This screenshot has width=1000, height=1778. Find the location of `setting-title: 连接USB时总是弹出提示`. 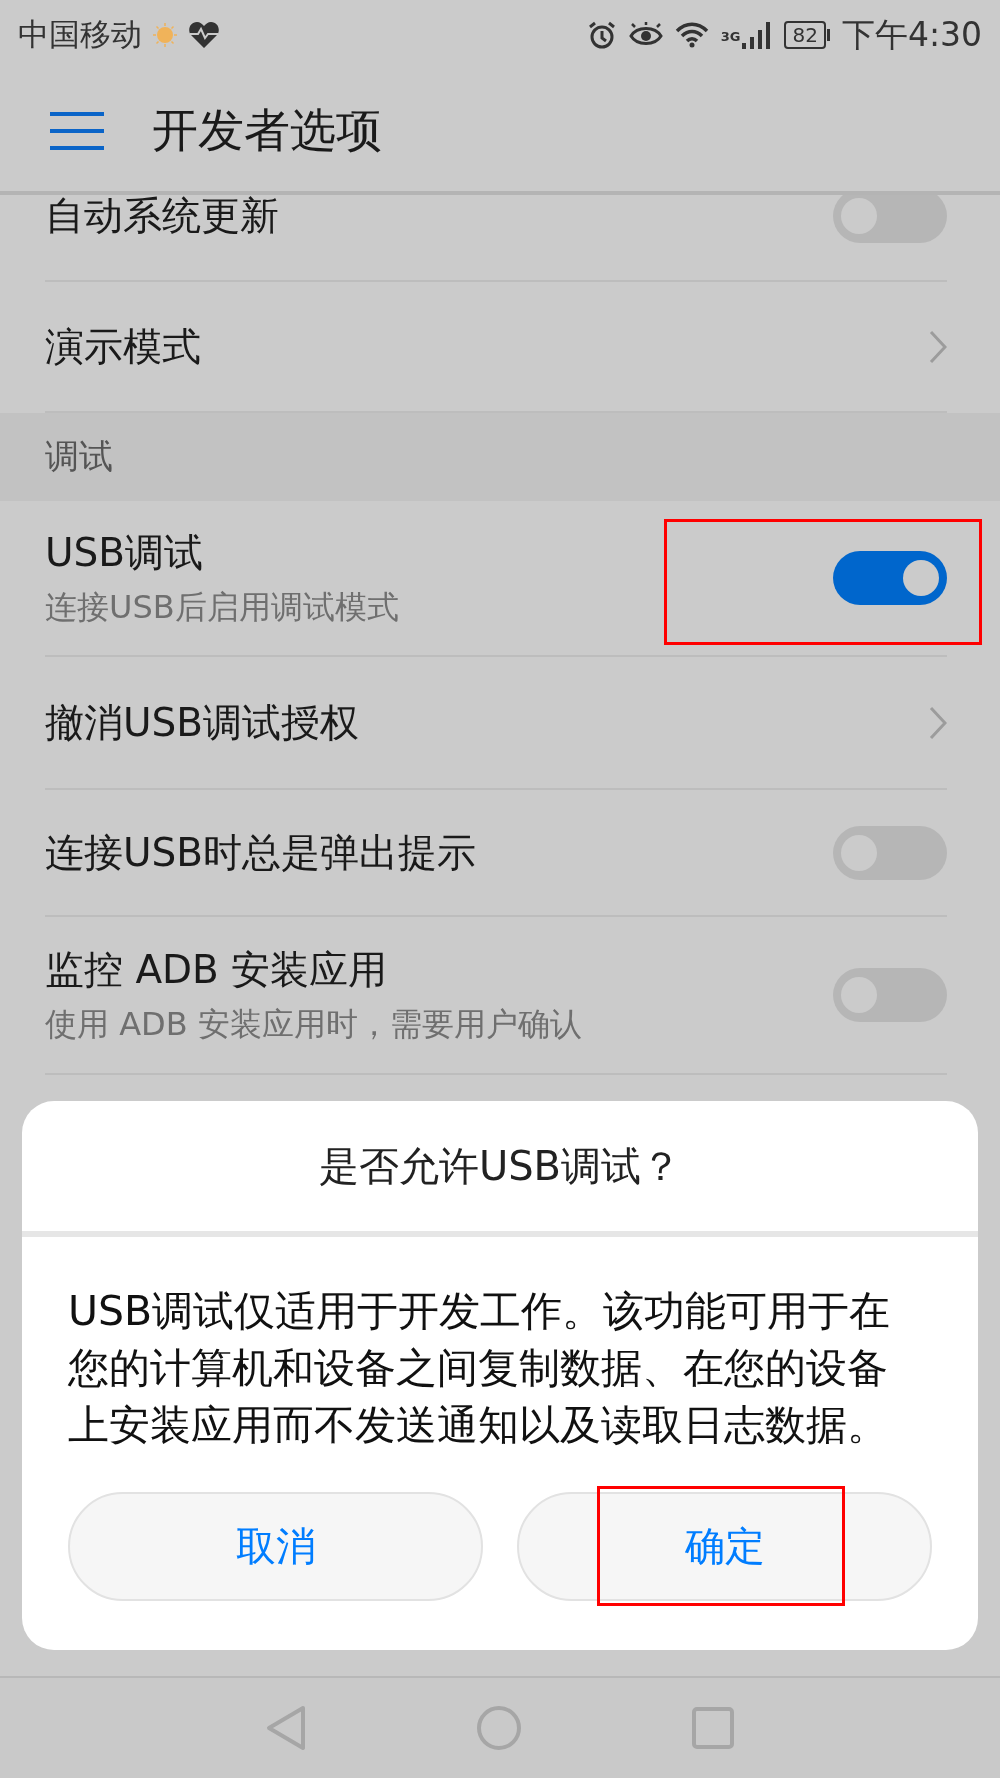

setting-title: 连接USB时总是弹出提示 is located at coordinates (261, 852).